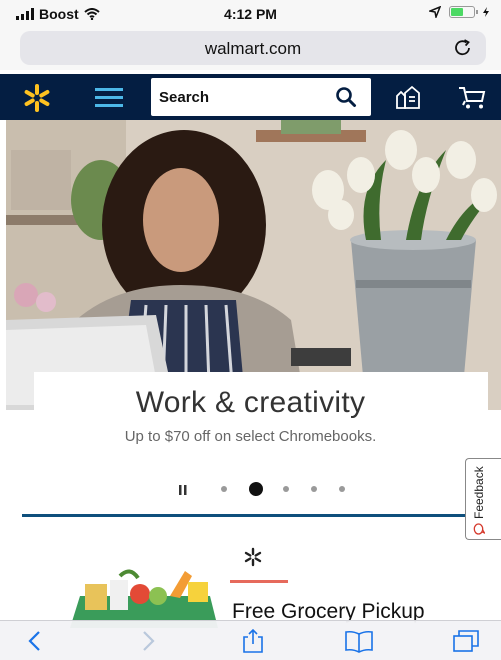 The image size is (501, 660). What do you see at coordinates (183, 490) in the screenshot?
I see `pause-icon` at bounding box center [183, 490].